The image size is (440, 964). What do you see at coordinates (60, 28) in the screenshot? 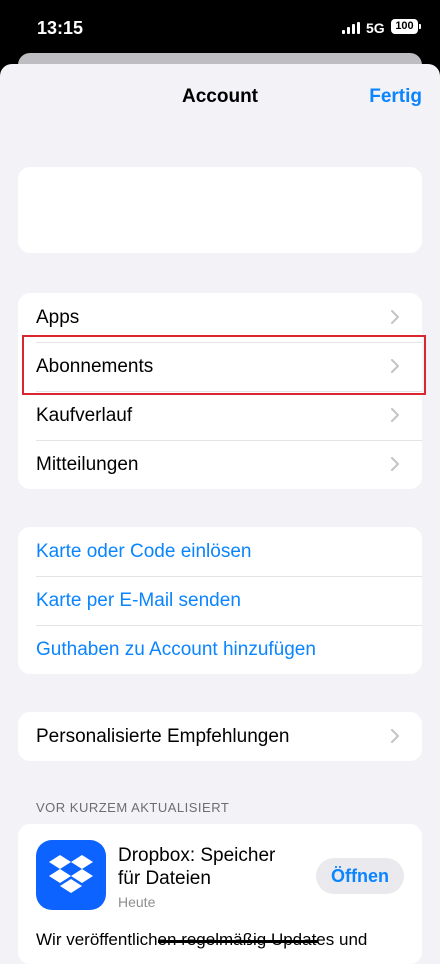
I see `status-time: 13:15` at bounding box center [60, 28].